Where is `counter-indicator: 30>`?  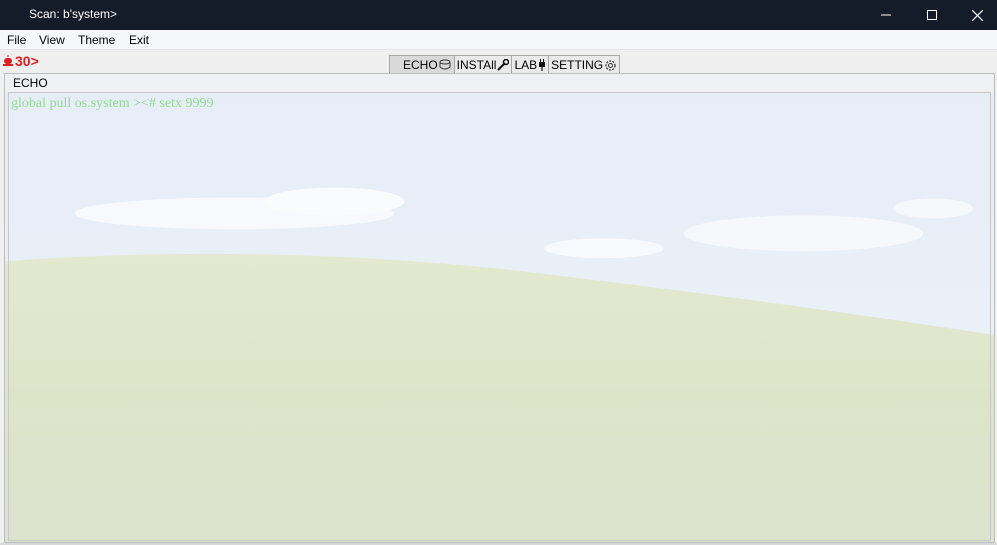
counter-indicator: 30> is located at coordinates (21, 61).